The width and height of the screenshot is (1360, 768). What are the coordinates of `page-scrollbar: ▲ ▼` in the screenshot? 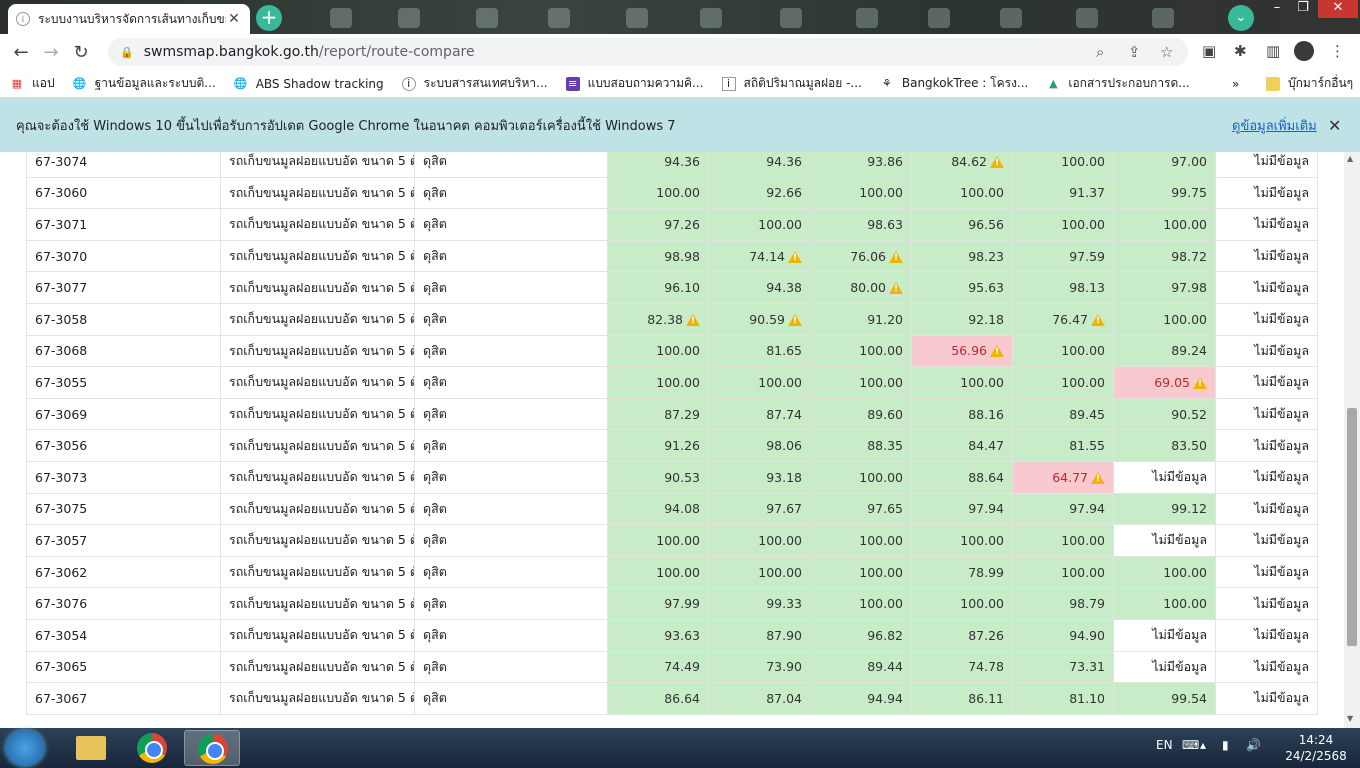 It's located at (1352, 440).